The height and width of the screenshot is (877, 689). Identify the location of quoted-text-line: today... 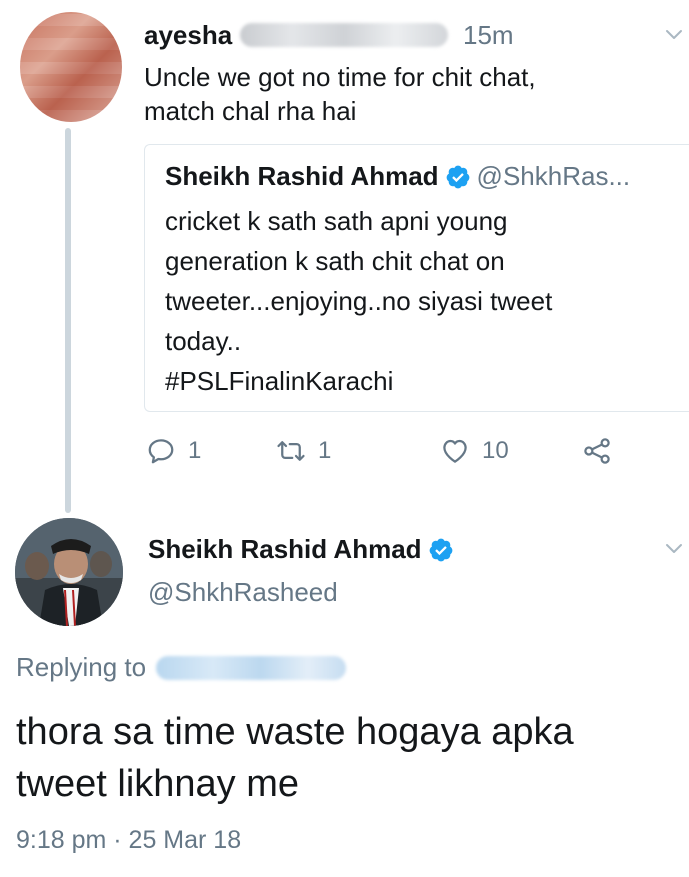
(203, 341).